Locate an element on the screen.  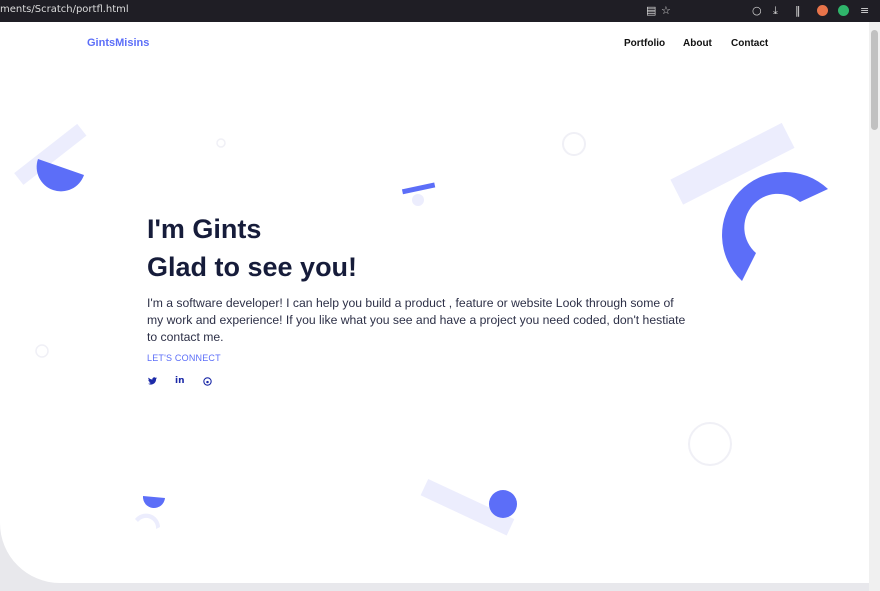
nav-portfolio: Portfolio is located at coordinates (644, 43).